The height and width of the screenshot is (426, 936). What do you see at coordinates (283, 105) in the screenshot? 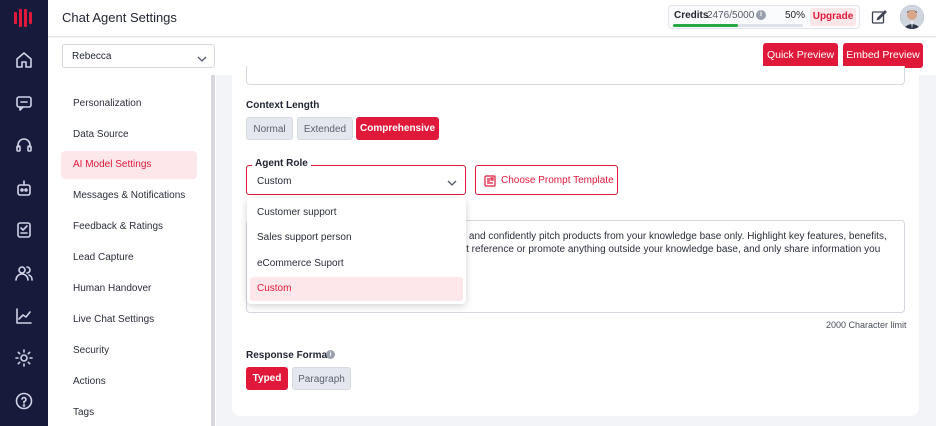
I see `context-length-label: Context Length` at bounding box center [283, 105].